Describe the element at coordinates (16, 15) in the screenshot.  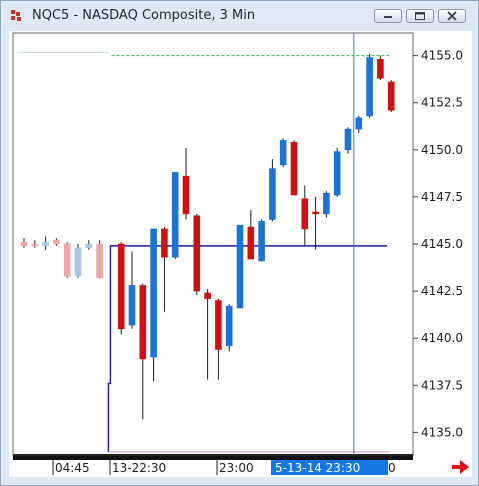
I see `app-icon` at that location.